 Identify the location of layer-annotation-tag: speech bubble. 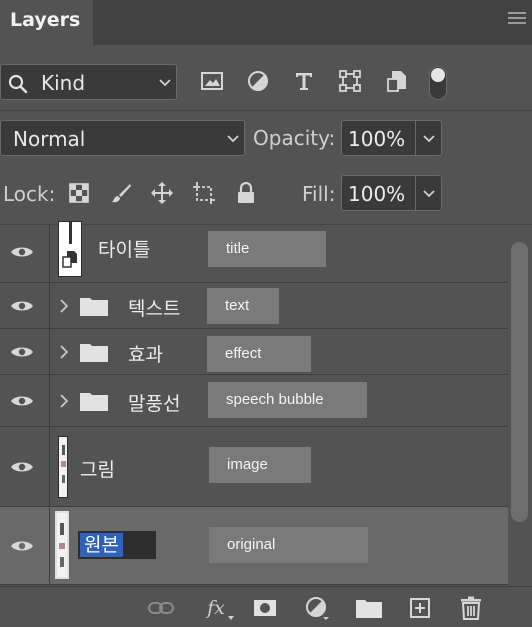
(287, 400).